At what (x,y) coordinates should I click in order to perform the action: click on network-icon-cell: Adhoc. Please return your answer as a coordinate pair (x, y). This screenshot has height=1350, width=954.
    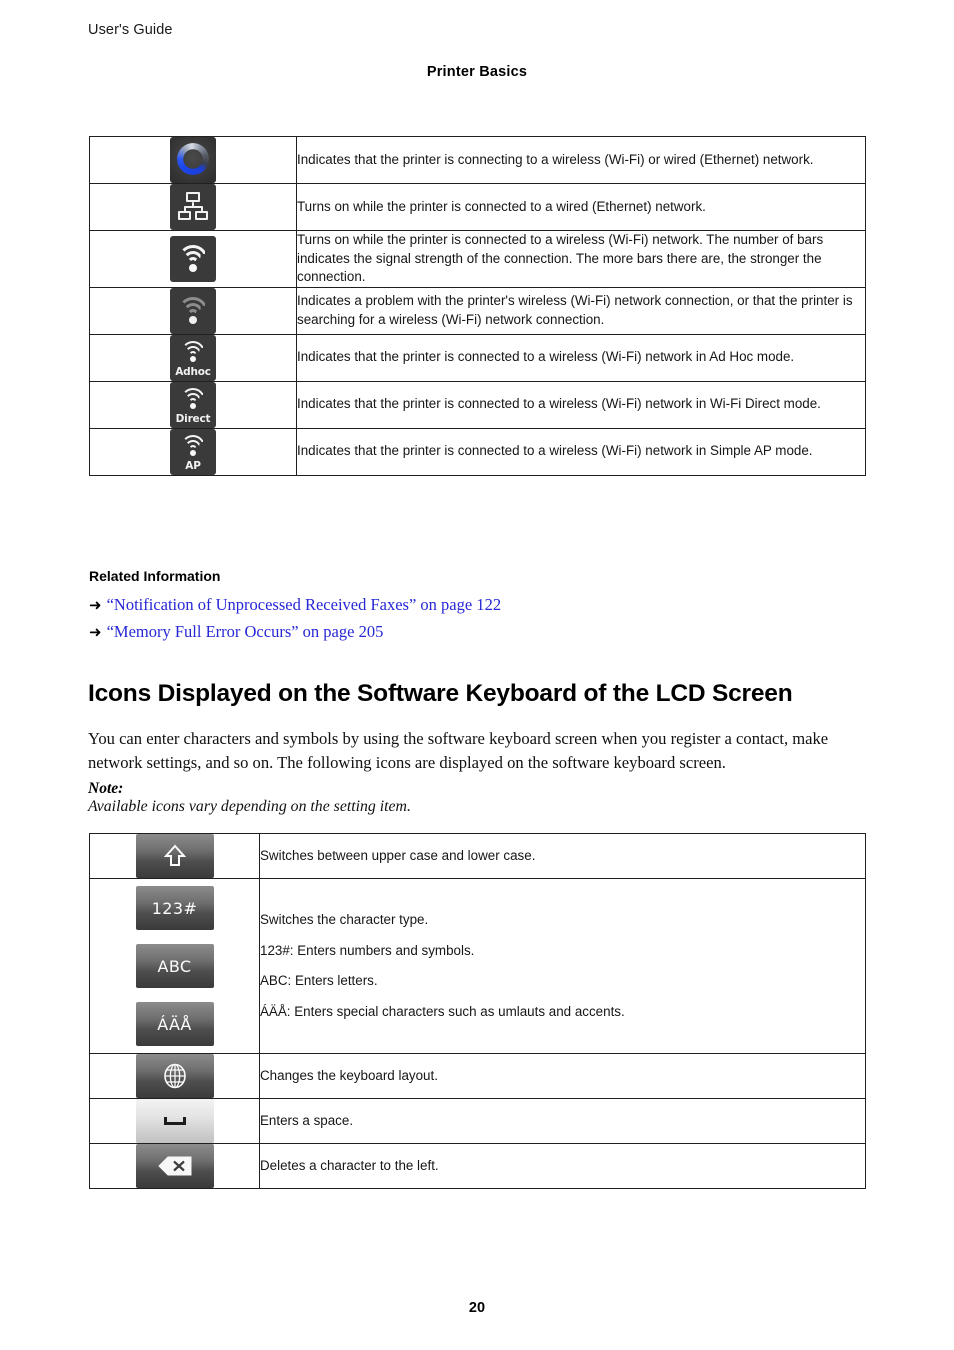
    Looking at the image, I should click on (193, 357).